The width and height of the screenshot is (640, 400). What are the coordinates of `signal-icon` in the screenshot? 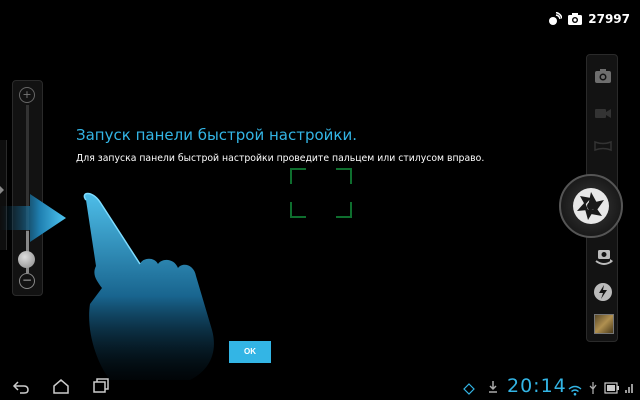 It's located at (630, 389).